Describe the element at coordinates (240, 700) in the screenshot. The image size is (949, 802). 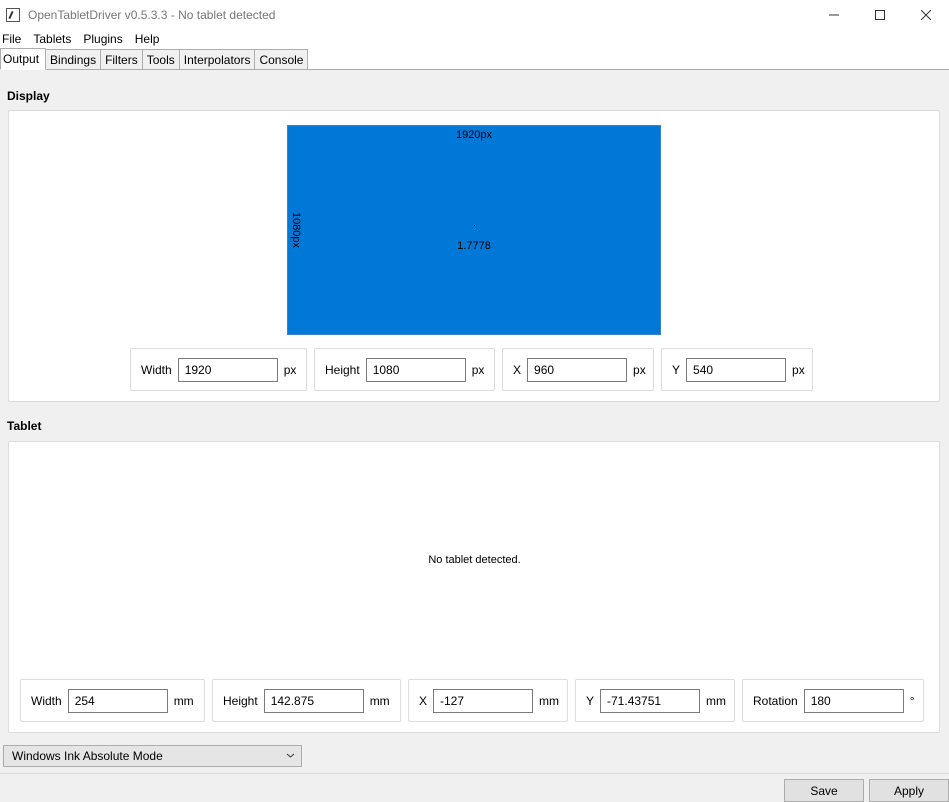
I see `tablet-height-label: Height` at that location.